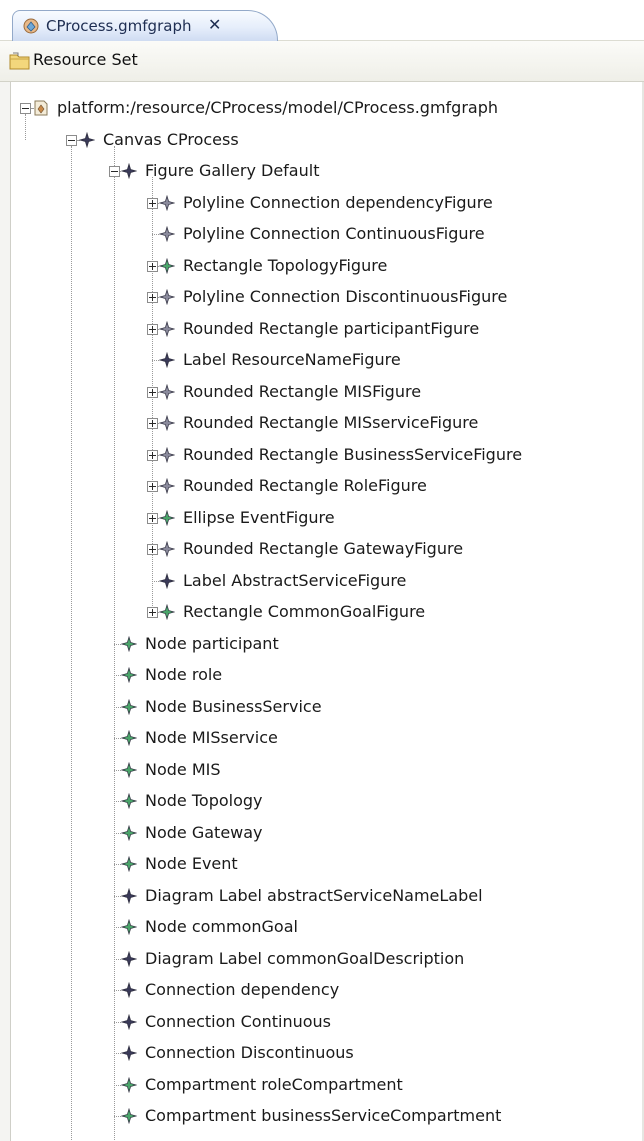 This screenshot has height=1141, width=644. I want to click on tree-node-figure: Polyline Connection DiscontinuousFigure, so click(326, 297).